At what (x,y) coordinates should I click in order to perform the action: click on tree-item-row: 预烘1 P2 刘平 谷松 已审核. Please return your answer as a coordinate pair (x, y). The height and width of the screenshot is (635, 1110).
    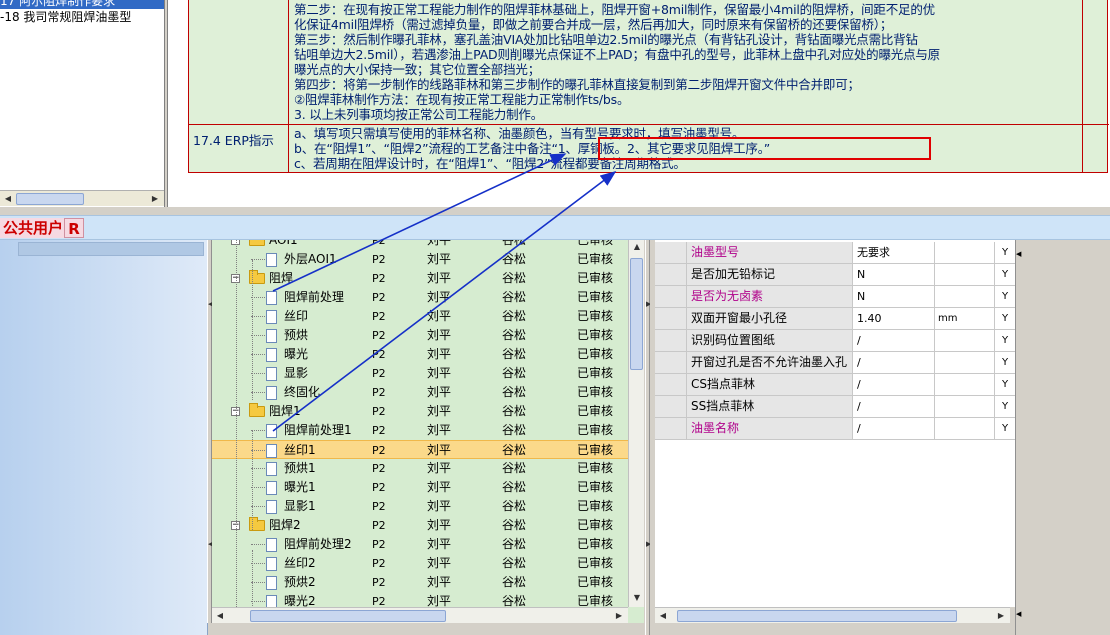
    Looking at the image, I should click on (420, 468).